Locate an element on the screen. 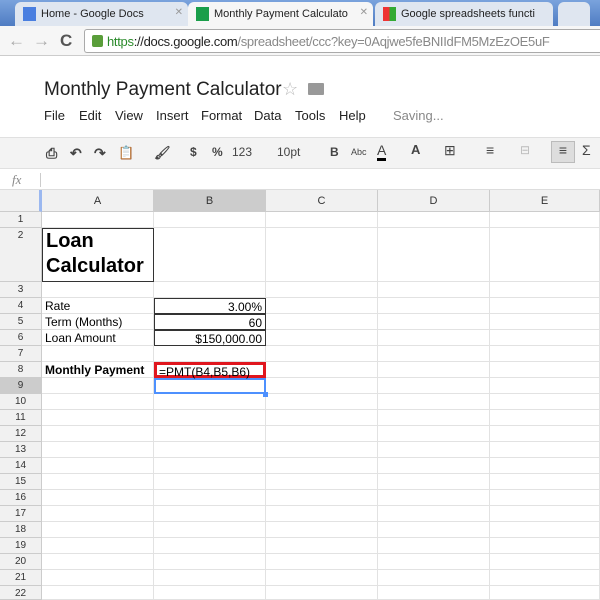  row-header-21: 21 is located at coordinates (21, 578).